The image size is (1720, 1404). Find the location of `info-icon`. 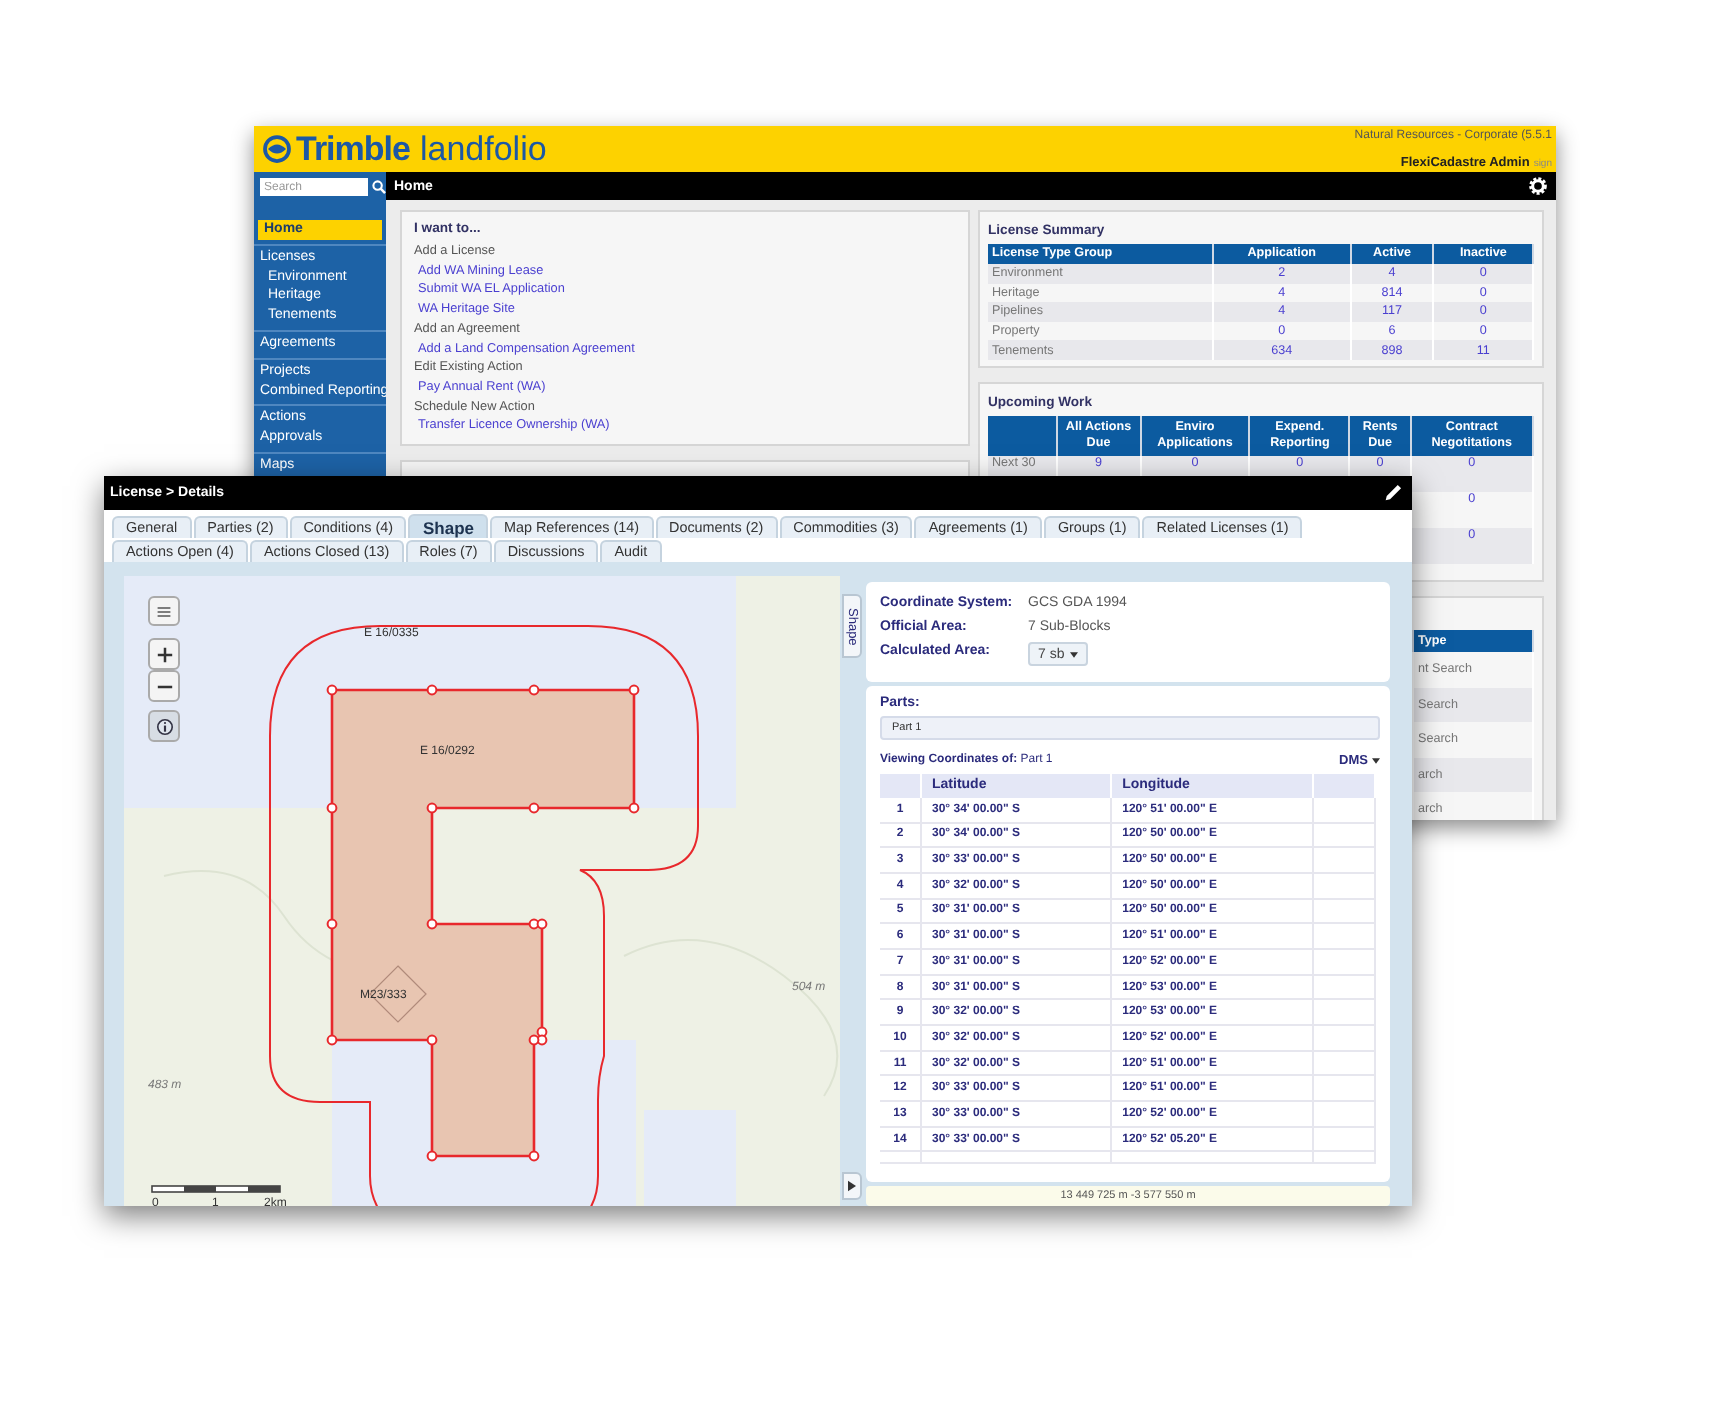

info-icon is located at coordinates (164, 726).